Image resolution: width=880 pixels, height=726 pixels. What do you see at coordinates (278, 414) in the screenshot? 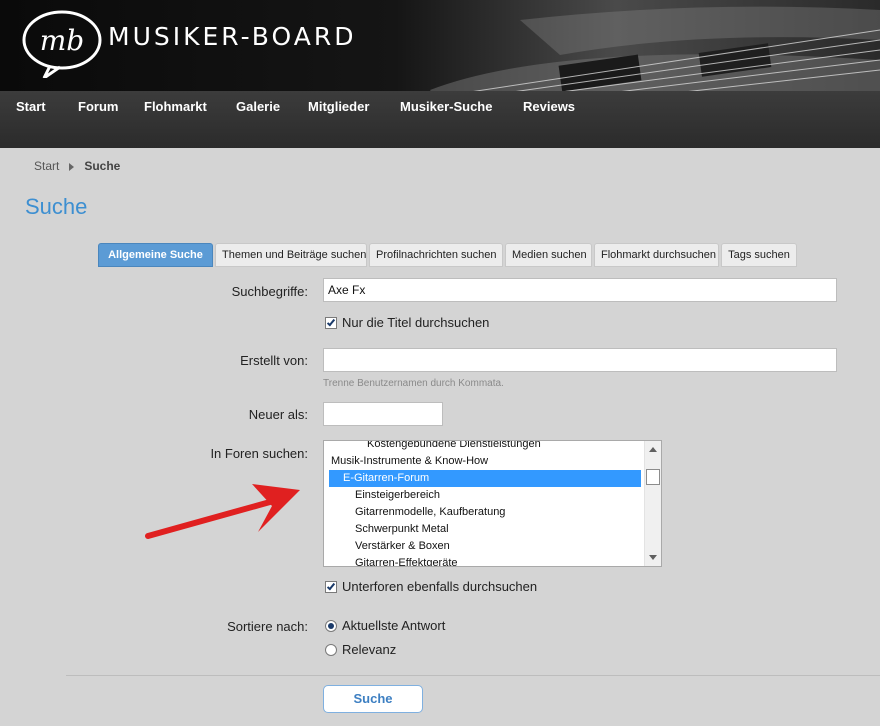
I see `newer-than-label: Neuer als:` at bounding box center [278, 414].